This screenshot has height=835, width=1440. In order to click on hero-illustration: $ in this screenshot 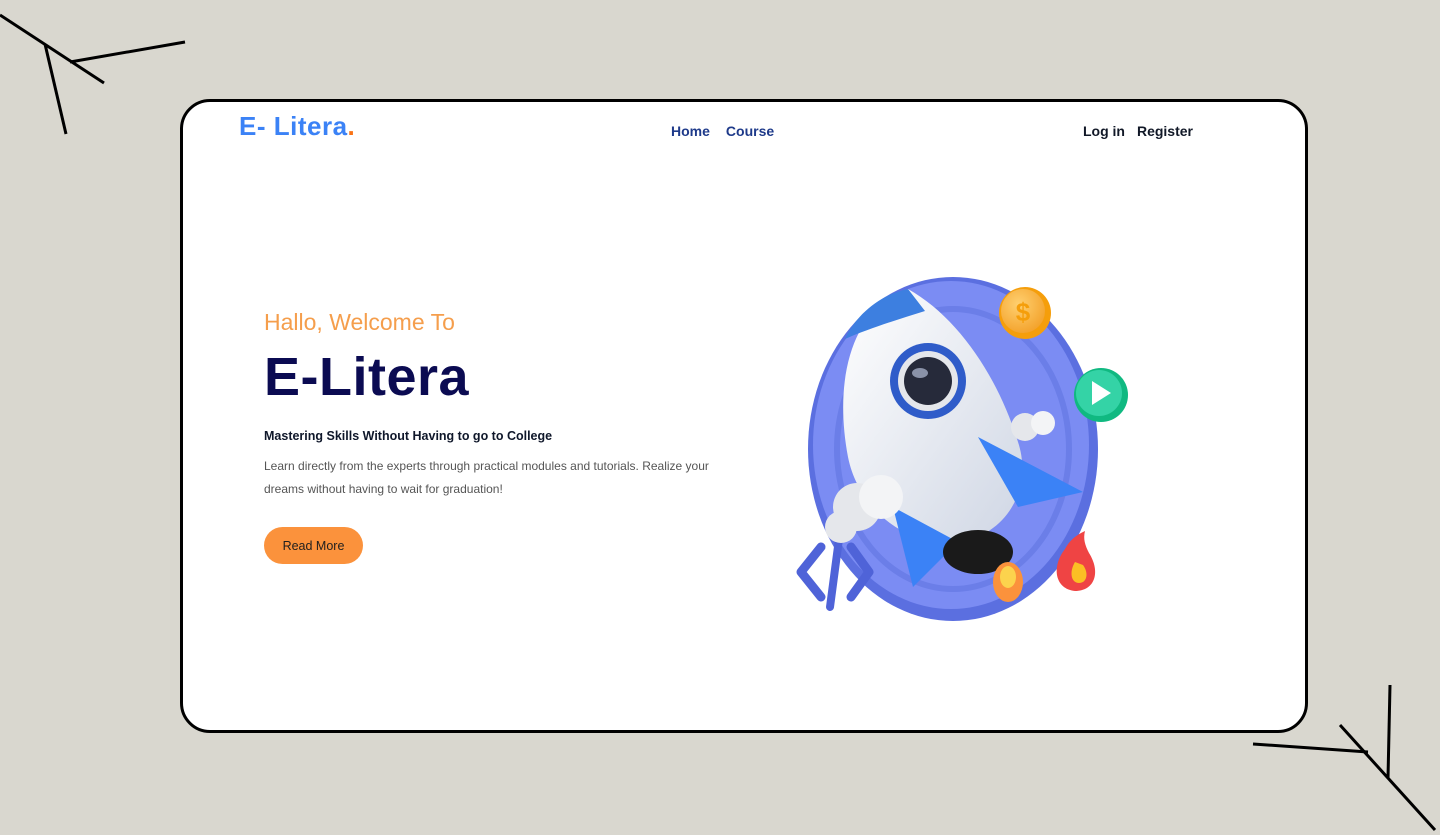, I will do `click(962, 449)`.